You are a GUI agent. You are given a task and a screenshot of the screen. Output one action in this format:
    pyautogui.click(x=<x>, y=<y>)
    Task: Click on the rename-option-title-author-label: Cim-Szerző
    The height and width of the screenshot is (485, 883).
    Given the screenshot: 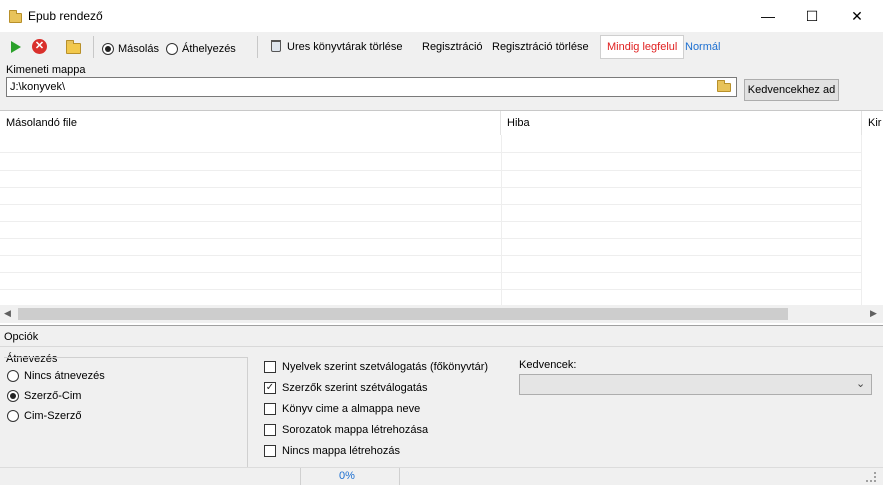 What is the action you would take?
    pyautogui.click(x=53, y=416)
    